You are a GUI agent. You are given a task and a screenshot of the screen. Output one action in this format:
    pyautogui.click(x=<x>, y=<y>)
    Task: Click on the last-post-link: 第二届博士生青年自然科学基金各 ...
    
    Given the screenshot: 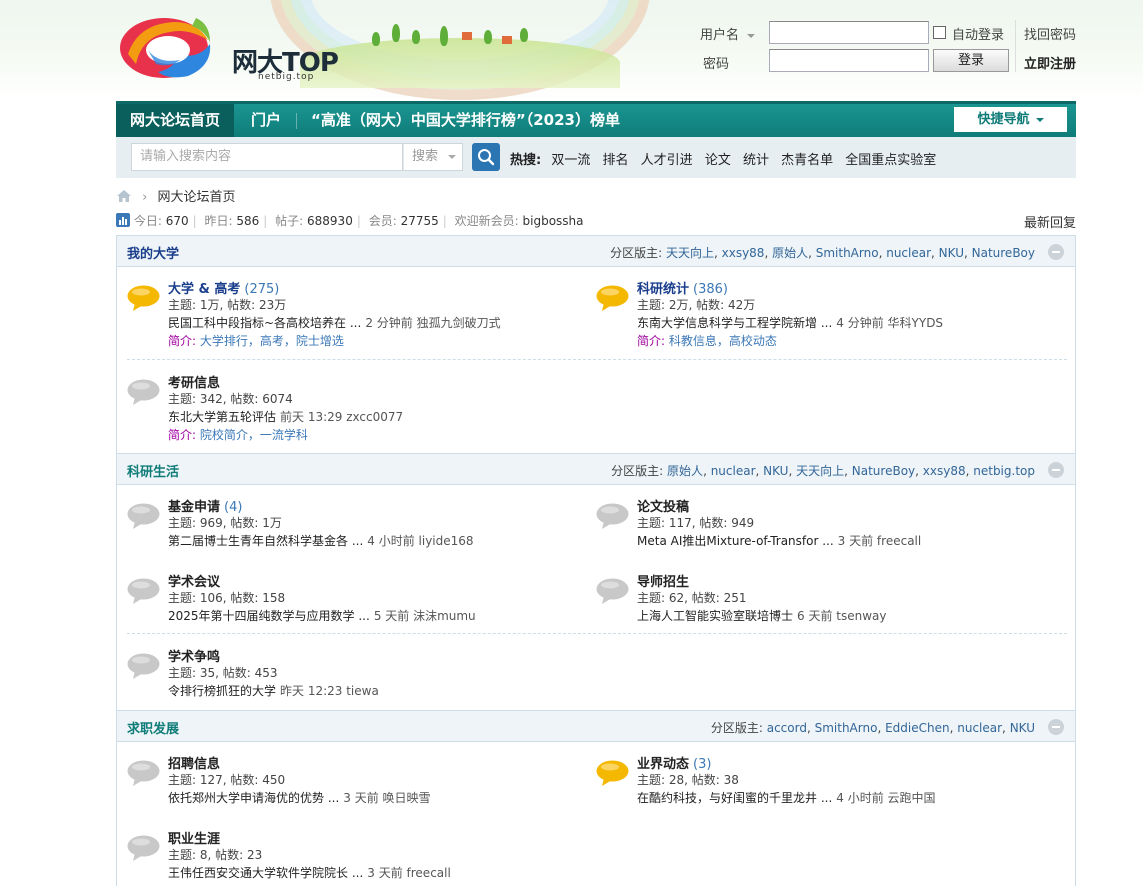 What is the action you would take?
    pyautogui.click(x=265, y=541)
    